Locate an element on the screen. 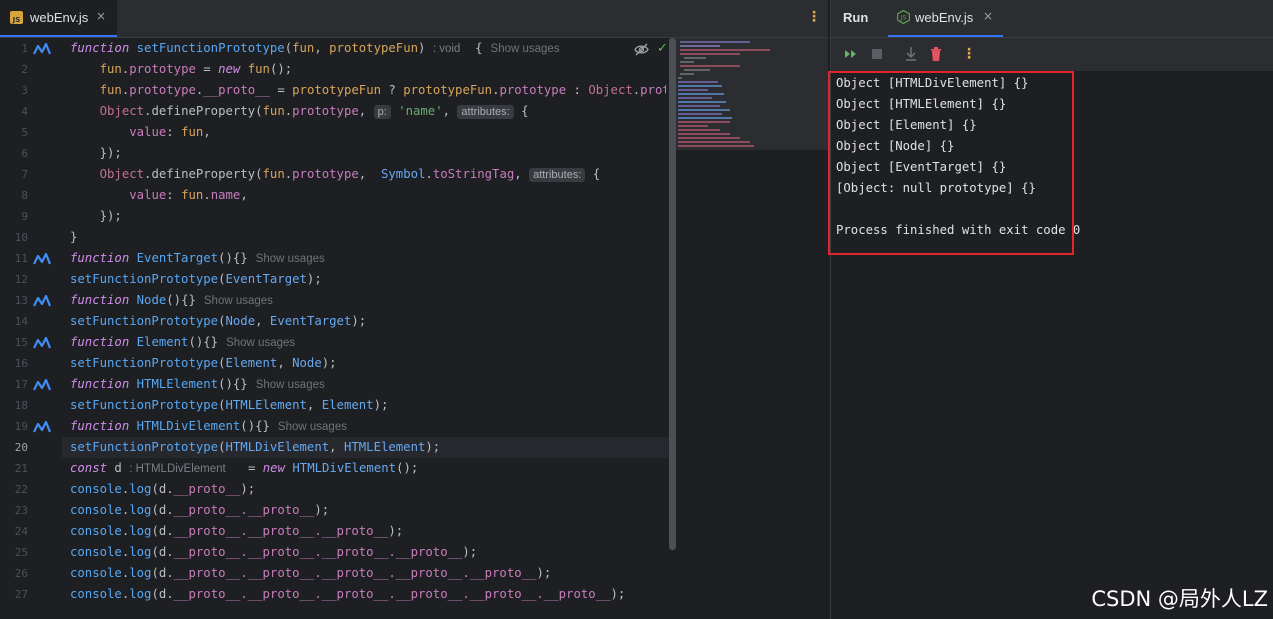  code-line-14: setFunctionPrototype(Node, EventTarget); is located at coordinates (218, 321).